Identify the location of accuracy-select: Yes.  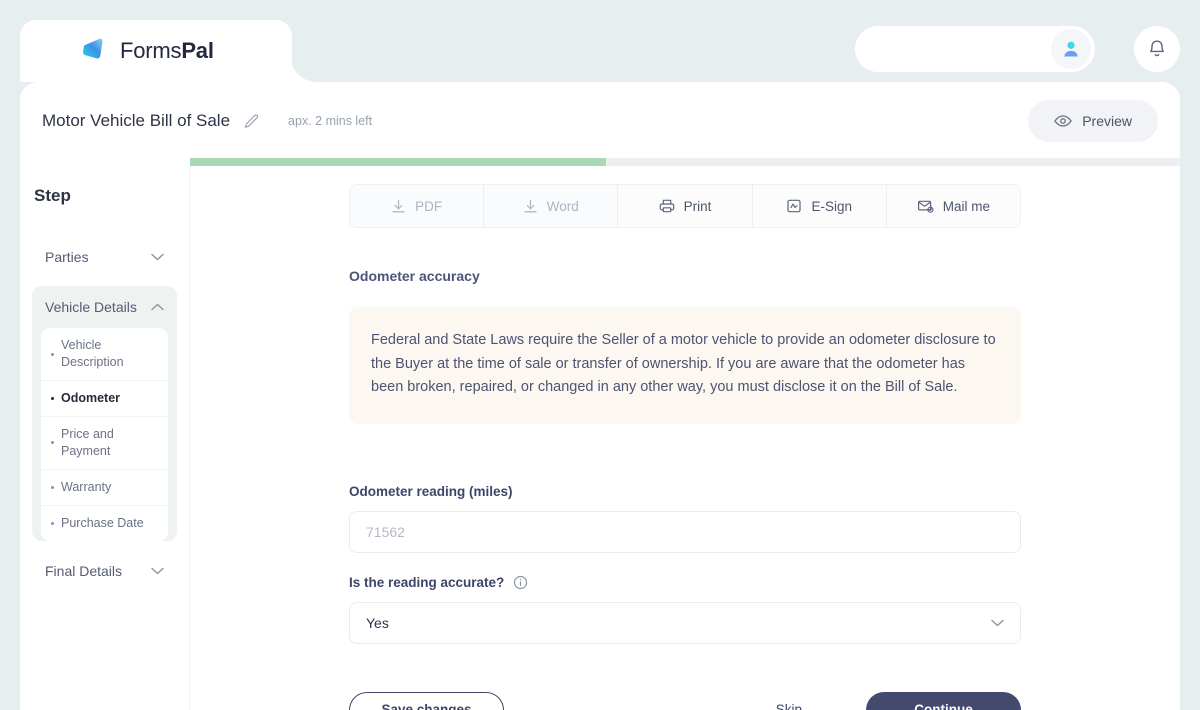
(685, 622).